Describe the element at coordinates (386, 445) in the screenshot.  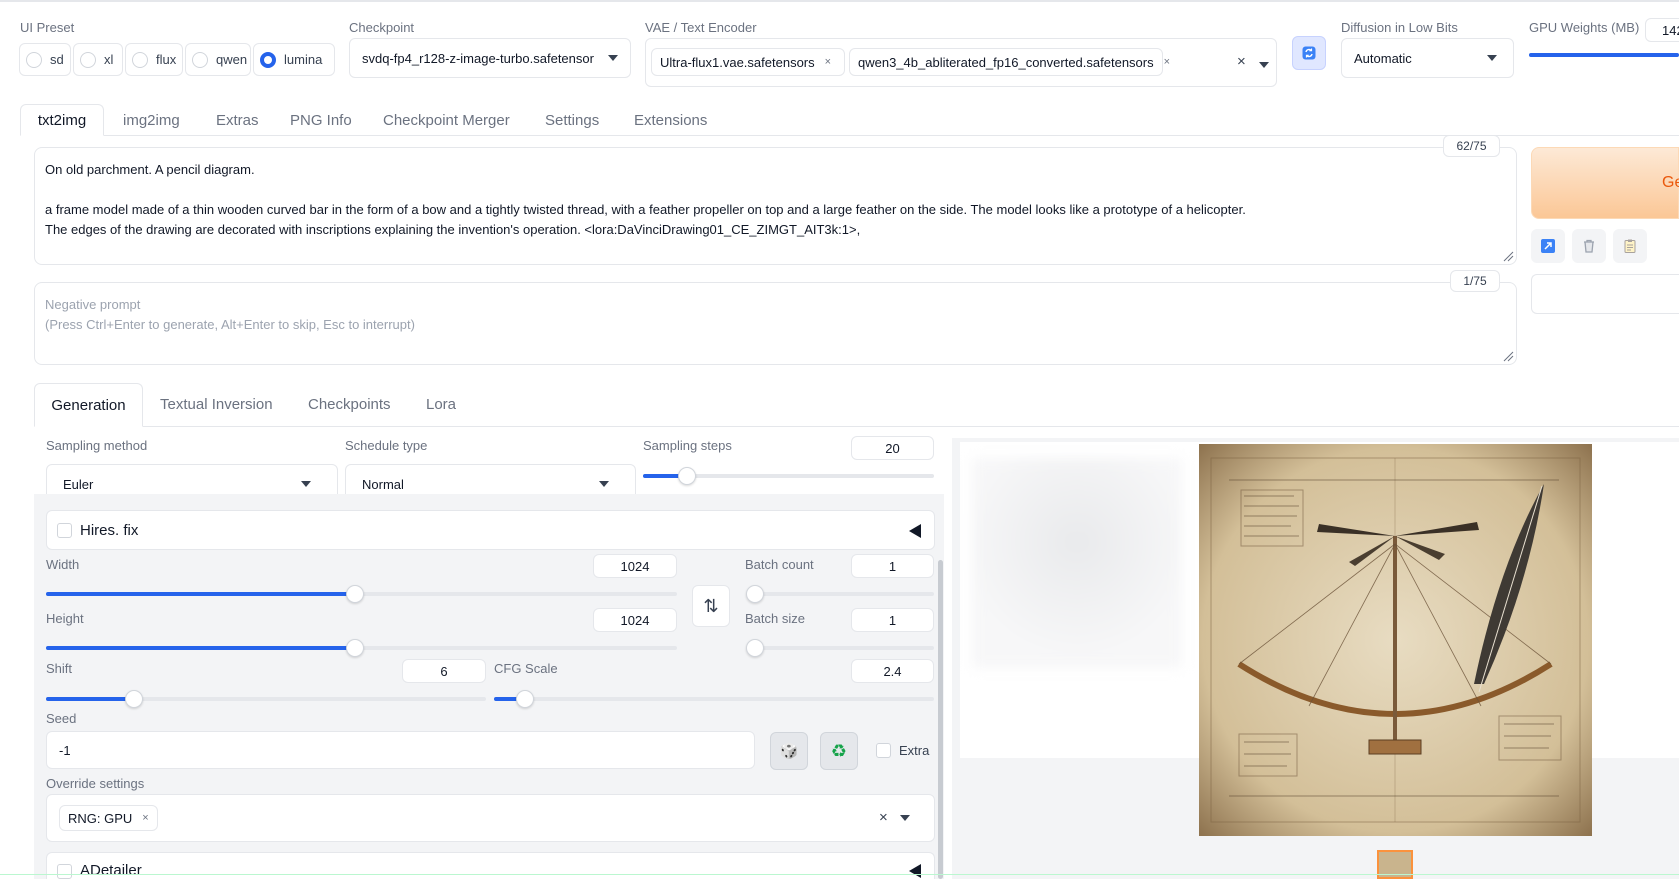
I see `schedule-type-label: Schedule type` at that location.